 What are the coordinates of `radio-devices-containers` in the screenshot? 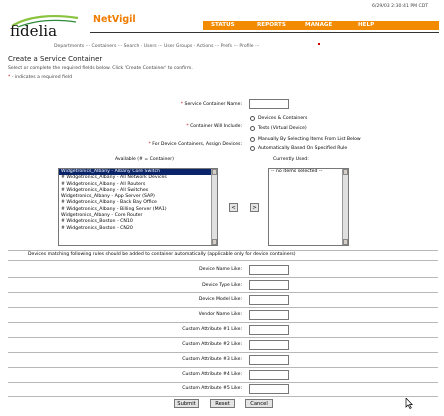 It's located at (252, 118).